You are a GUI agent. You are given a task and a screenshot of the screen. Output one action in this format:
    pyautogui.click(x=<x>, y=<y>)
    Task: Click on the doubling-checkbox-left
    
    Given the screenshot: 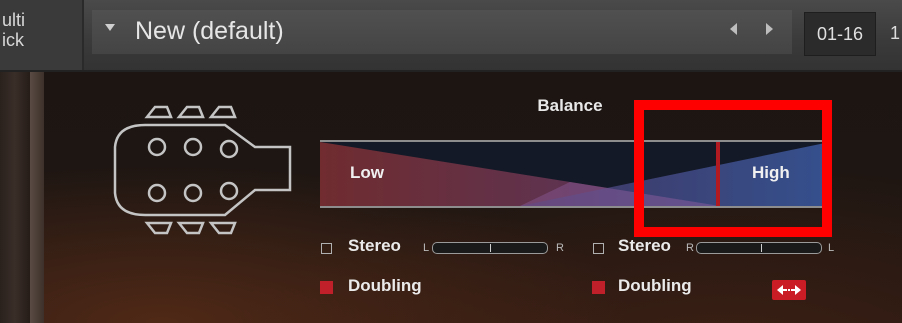 What is the action you would take?
    pyautogui.click(x=326, y=287)
    